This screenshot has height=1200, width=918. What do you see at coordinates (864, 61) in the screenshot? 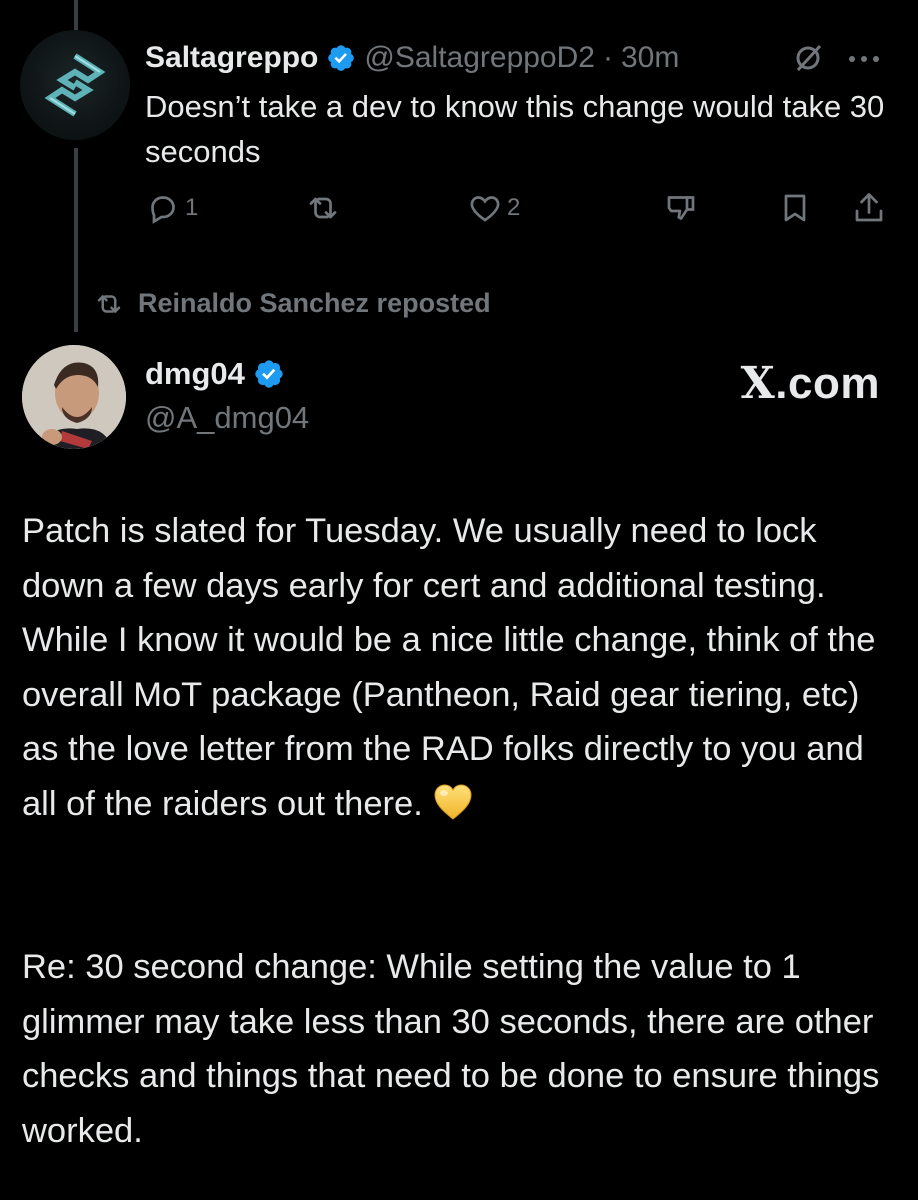
I see `more-options-icon` at bounding box center [864, 61].